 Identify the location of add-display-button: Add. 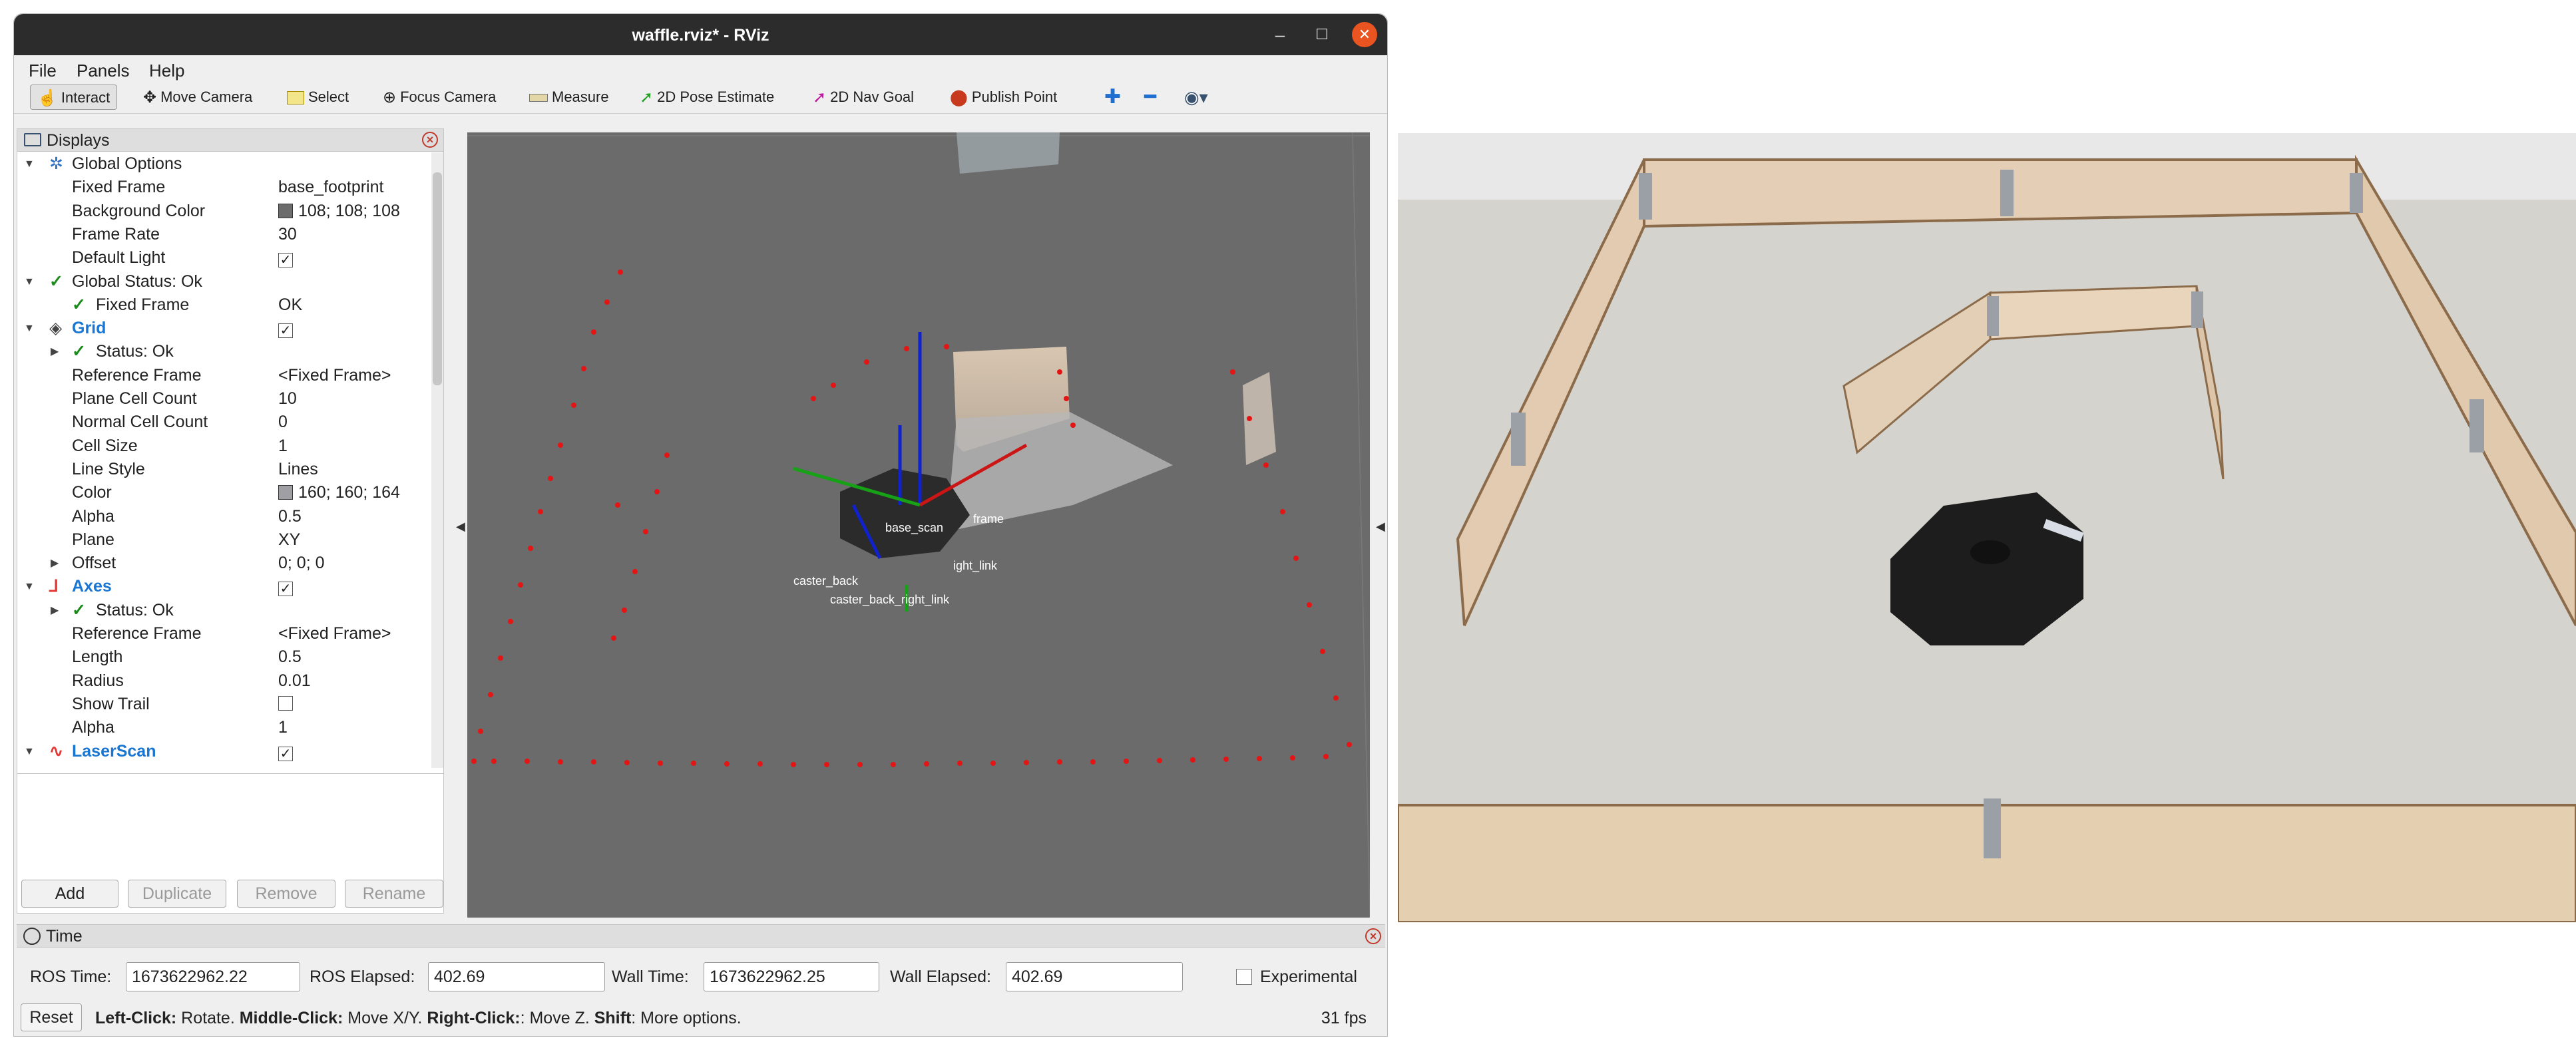
(69, 894).